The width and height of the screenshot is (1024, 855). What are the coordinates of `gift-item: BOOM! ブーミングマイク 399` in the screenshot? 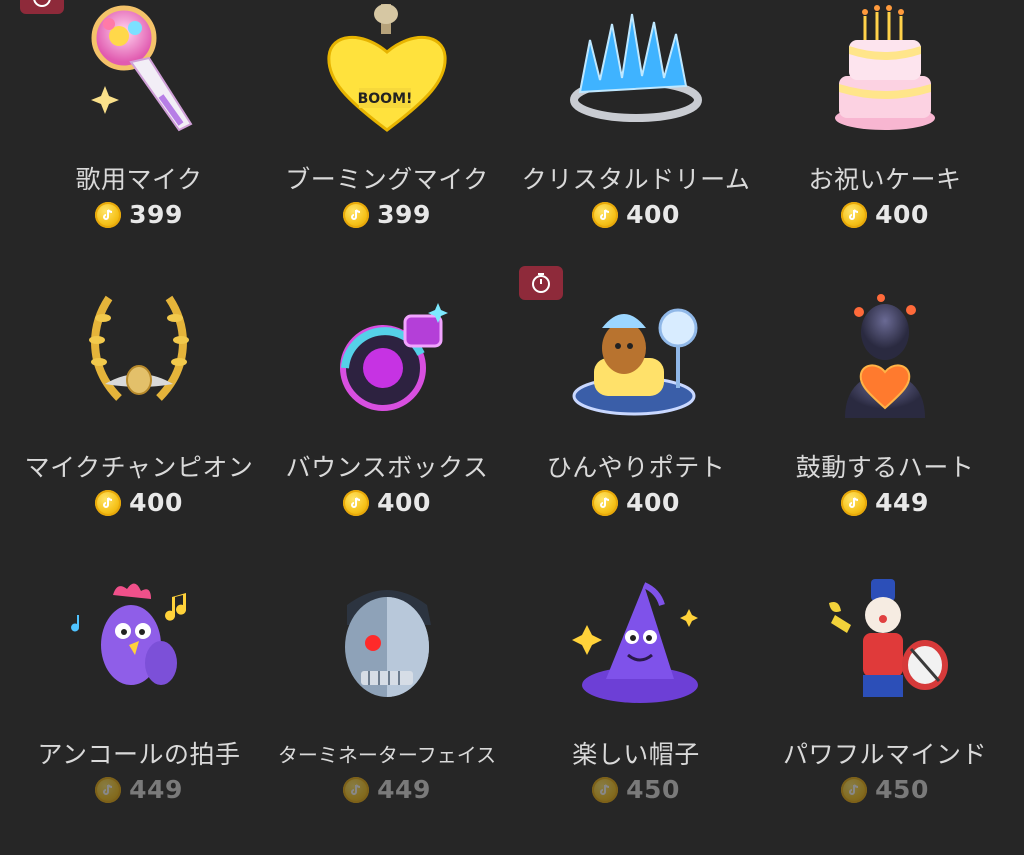 It's located at (387, 140).